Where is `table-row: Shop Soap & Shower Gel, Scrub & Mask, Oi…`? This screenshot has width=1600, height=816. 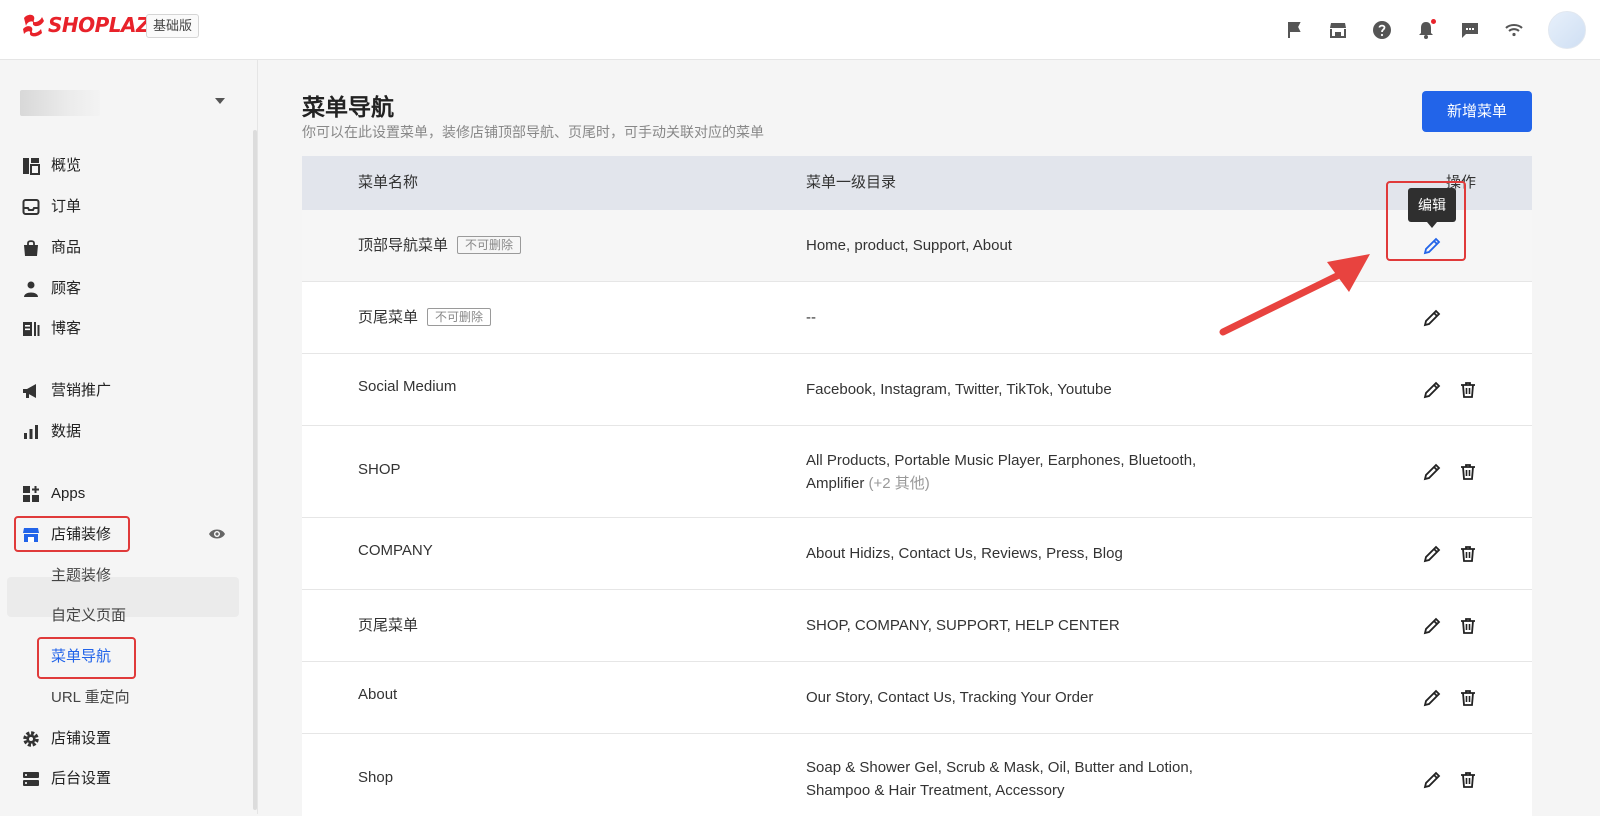 table-row: Shop Soap & Shower Gel, Scrub & Mask, Oi… is located at coordinates (917, 775).